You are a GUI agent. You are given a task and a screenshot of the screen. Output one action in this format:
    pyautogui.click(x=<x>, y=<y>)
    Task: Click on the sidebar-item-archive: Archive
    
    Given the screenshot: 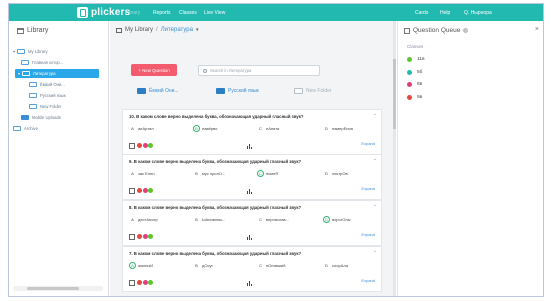 What is the action you would take?
    pyautogui.click(x=59, y=128)
    